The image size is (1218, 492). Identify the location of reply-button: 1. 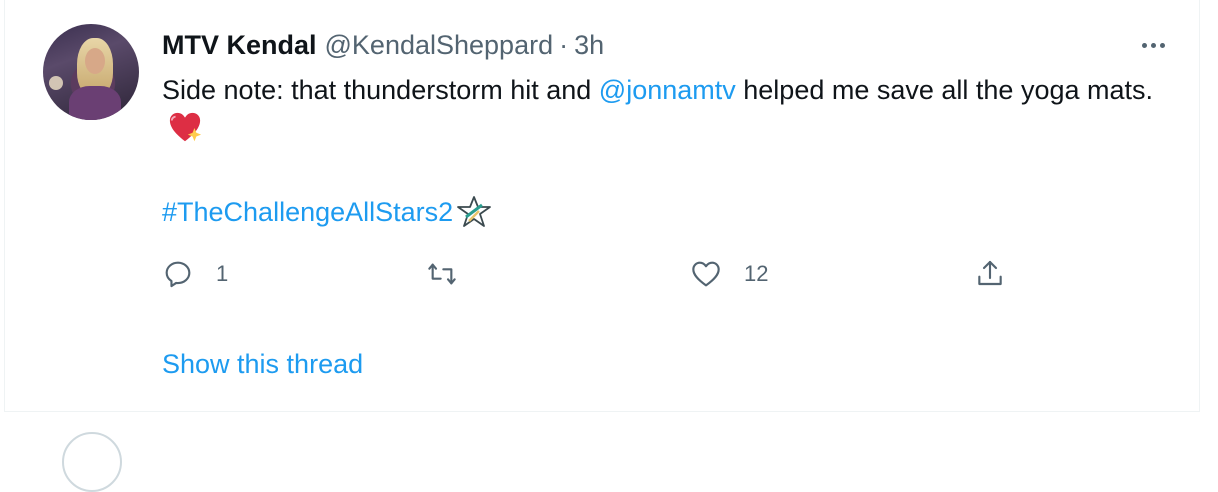
(195, 274).